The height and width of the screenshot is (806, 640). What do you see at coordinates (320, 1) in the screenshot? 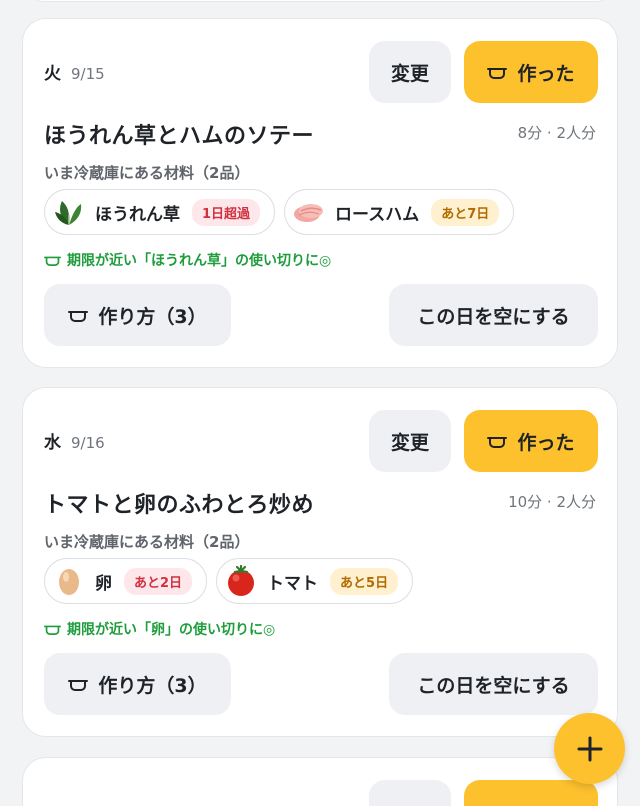
I see `previous-day-card` at bounding box center [320, 1].